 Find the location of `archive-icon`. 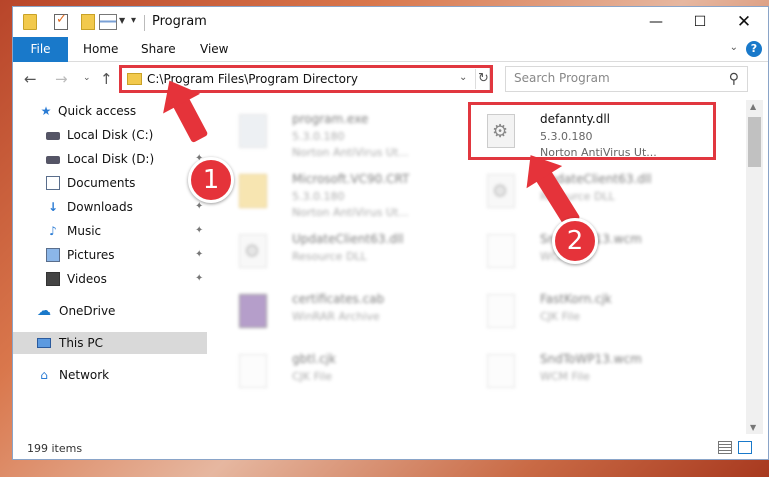

archive-icon is located at coordinates (253, 311).